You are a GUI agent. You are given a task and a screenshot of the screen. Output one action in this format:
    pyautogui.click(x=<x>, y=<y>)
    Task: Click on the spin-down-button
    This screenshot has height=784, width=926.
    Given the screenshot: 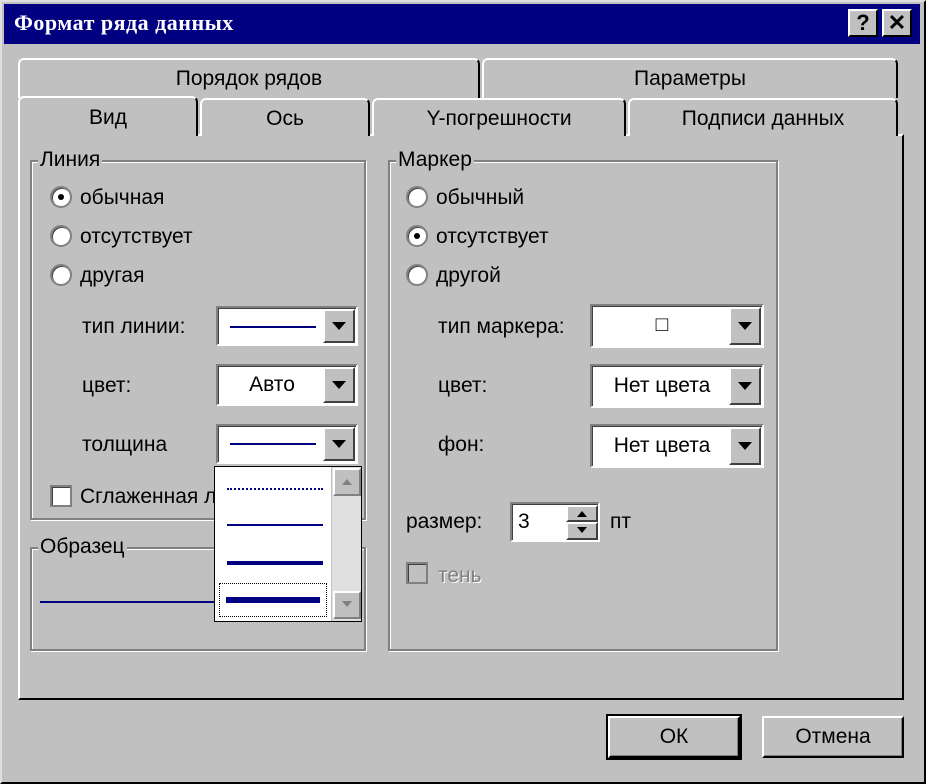 What is the action you would take?
    pyautogui.click(x=582, y=531)
    